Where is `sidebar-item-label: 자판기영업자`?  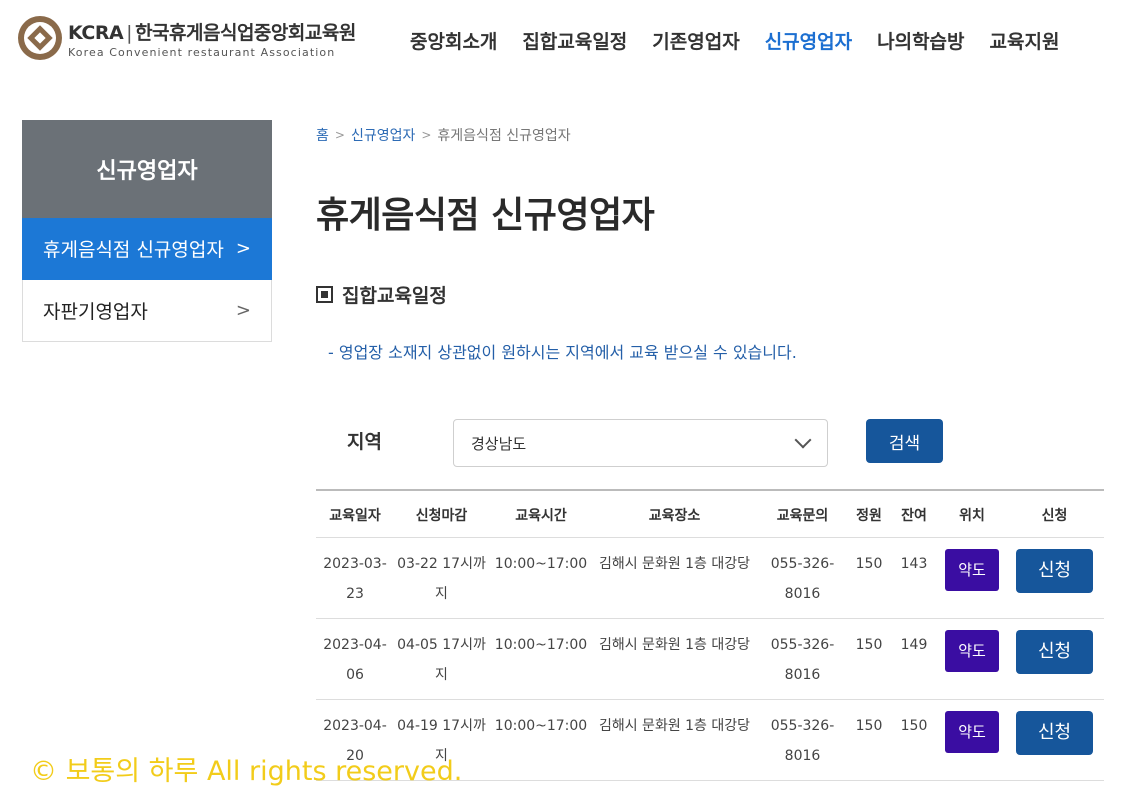
sidebar-item-label: 자판기영업자 is located at coordinates (95, 312).